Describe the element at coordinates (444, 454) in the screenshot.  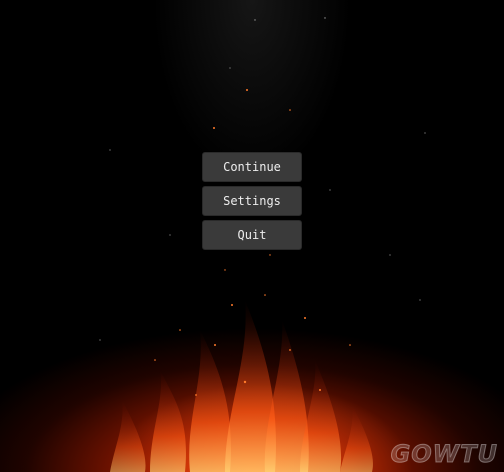
I see `watermark-logo: GOWTU` at that location.